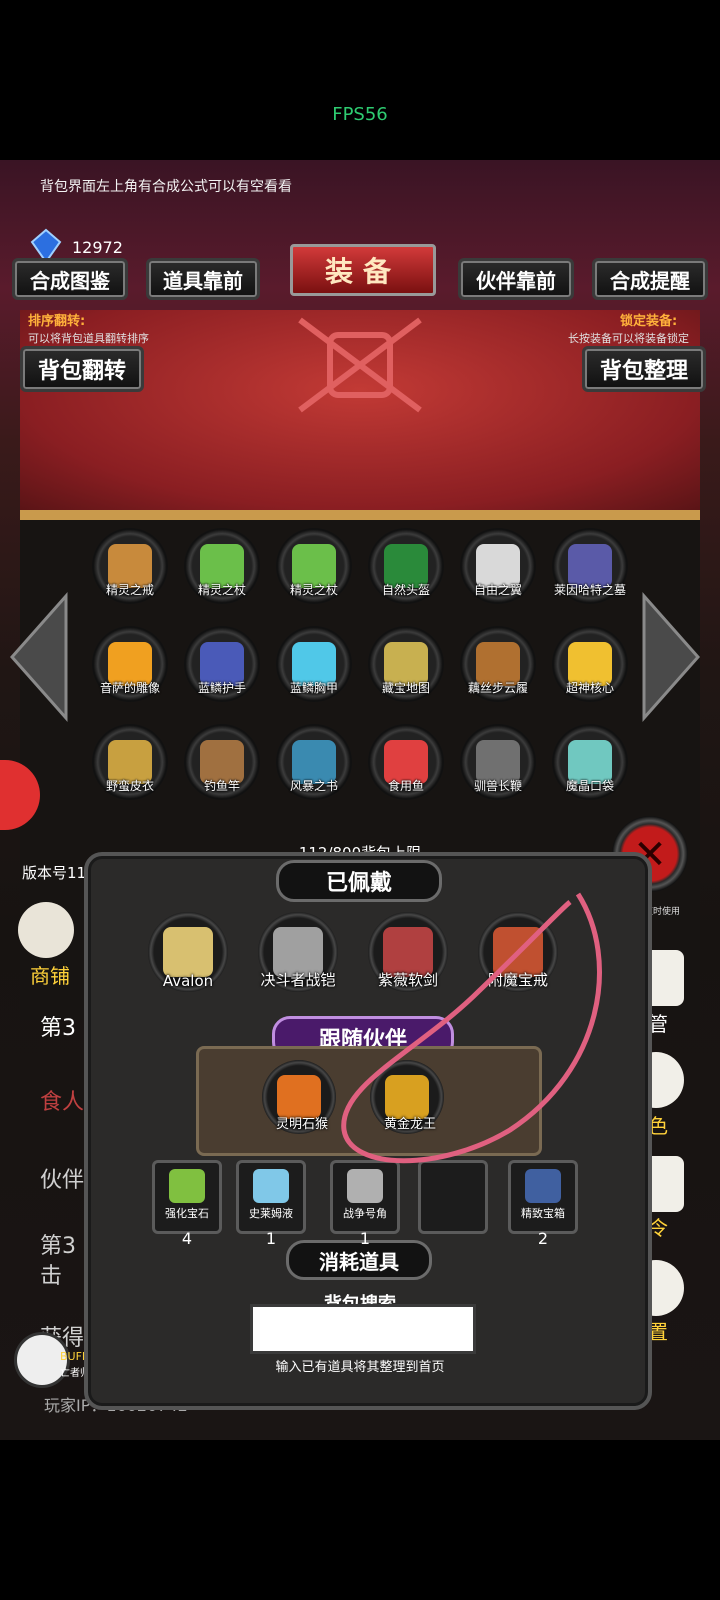 The height and width of the screenshot is (1600, 720). I want to click on inventory-slot: 食用鱼, so click(406, 762).